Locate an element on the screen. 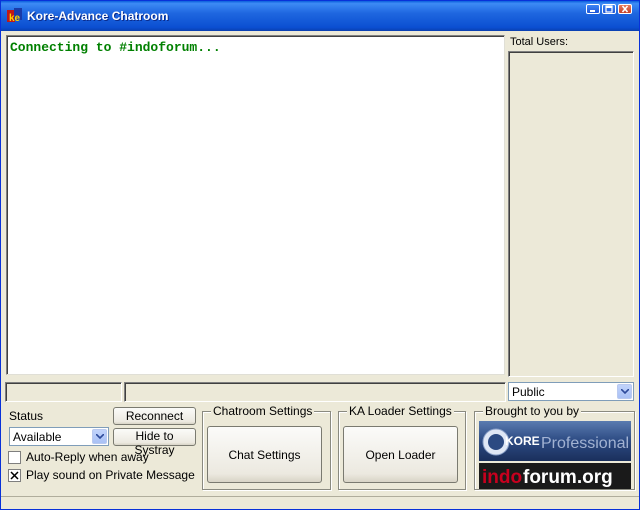 This screenshot has height=510, width=640. close-icon is located at coordinates (625, 9).